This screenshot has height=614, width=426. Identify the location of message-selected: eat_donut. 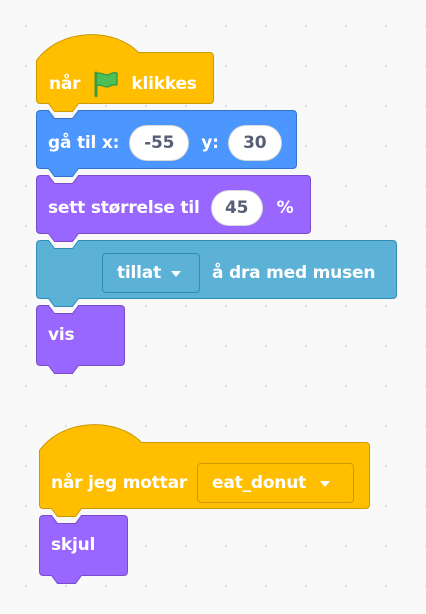
(259, 483).